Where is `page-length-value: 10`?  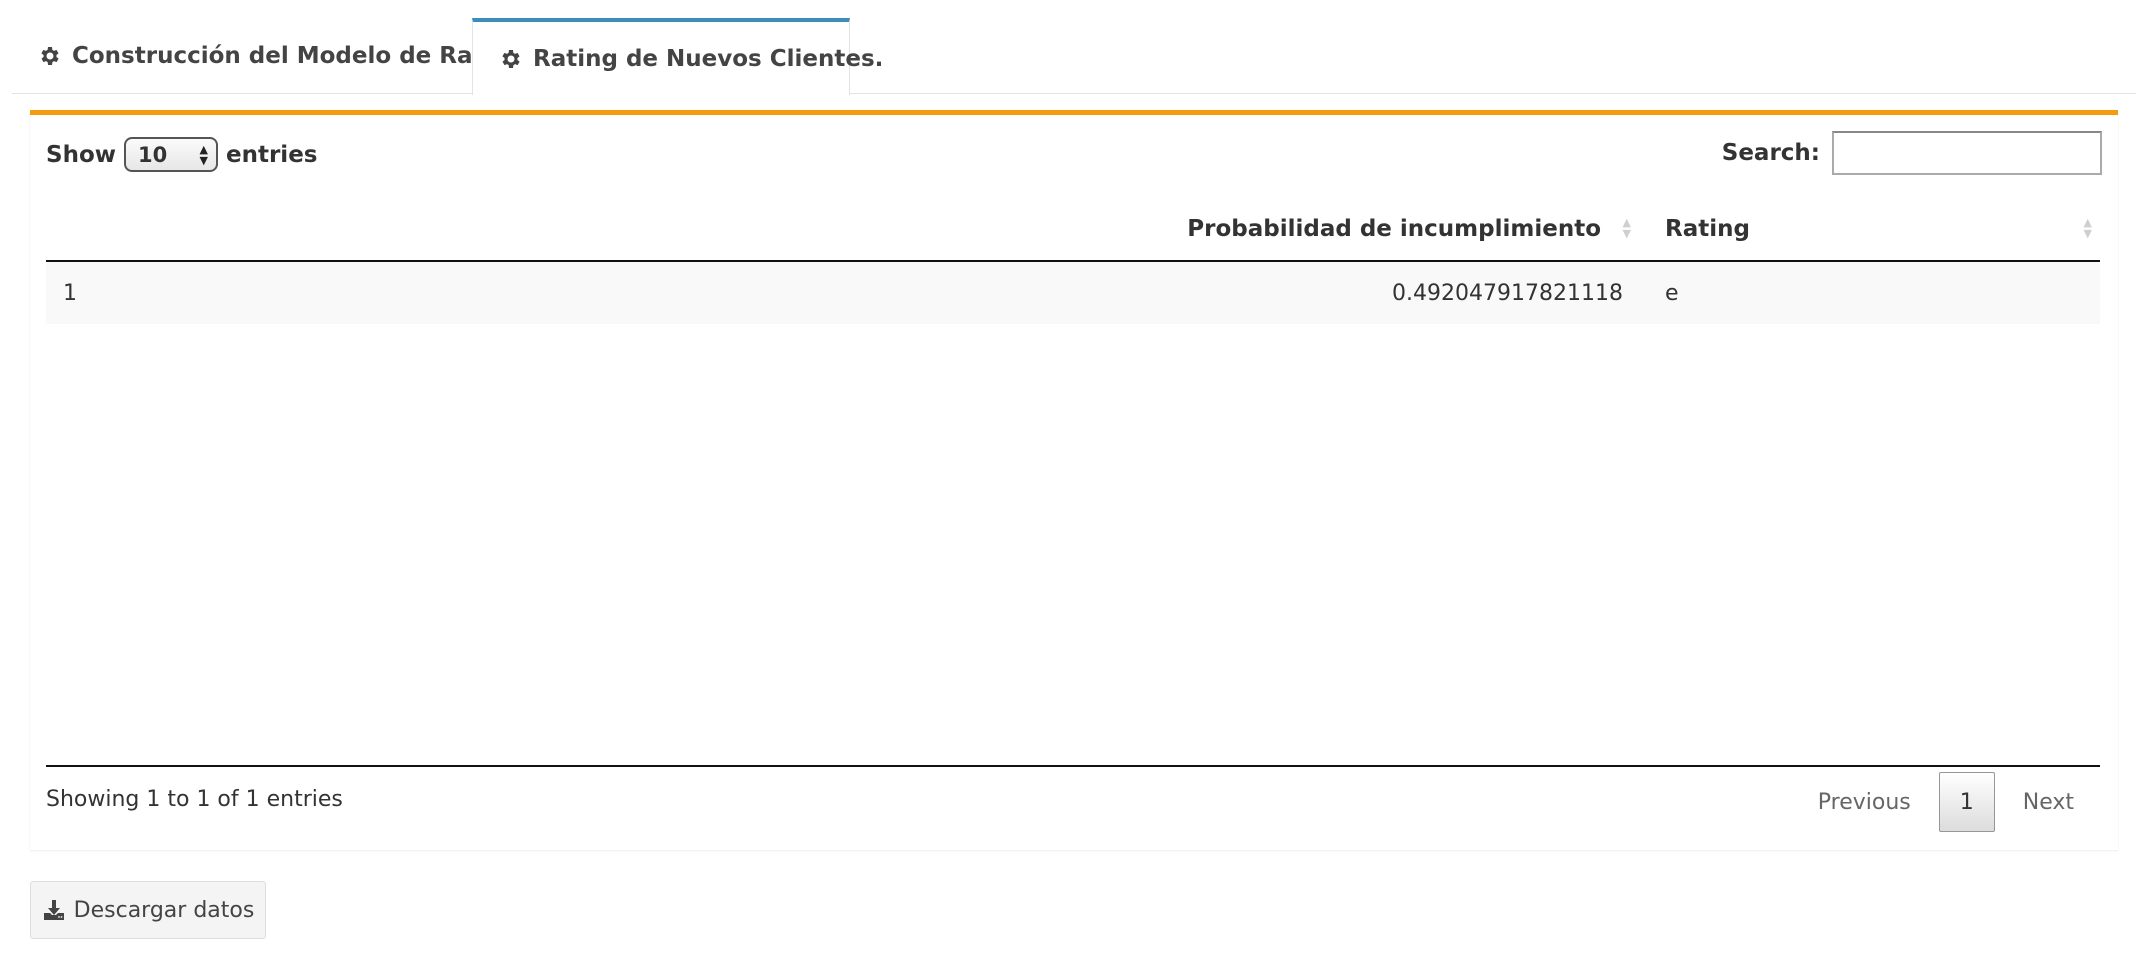 page-length-value: 10 is located at coordinates (153, 154).